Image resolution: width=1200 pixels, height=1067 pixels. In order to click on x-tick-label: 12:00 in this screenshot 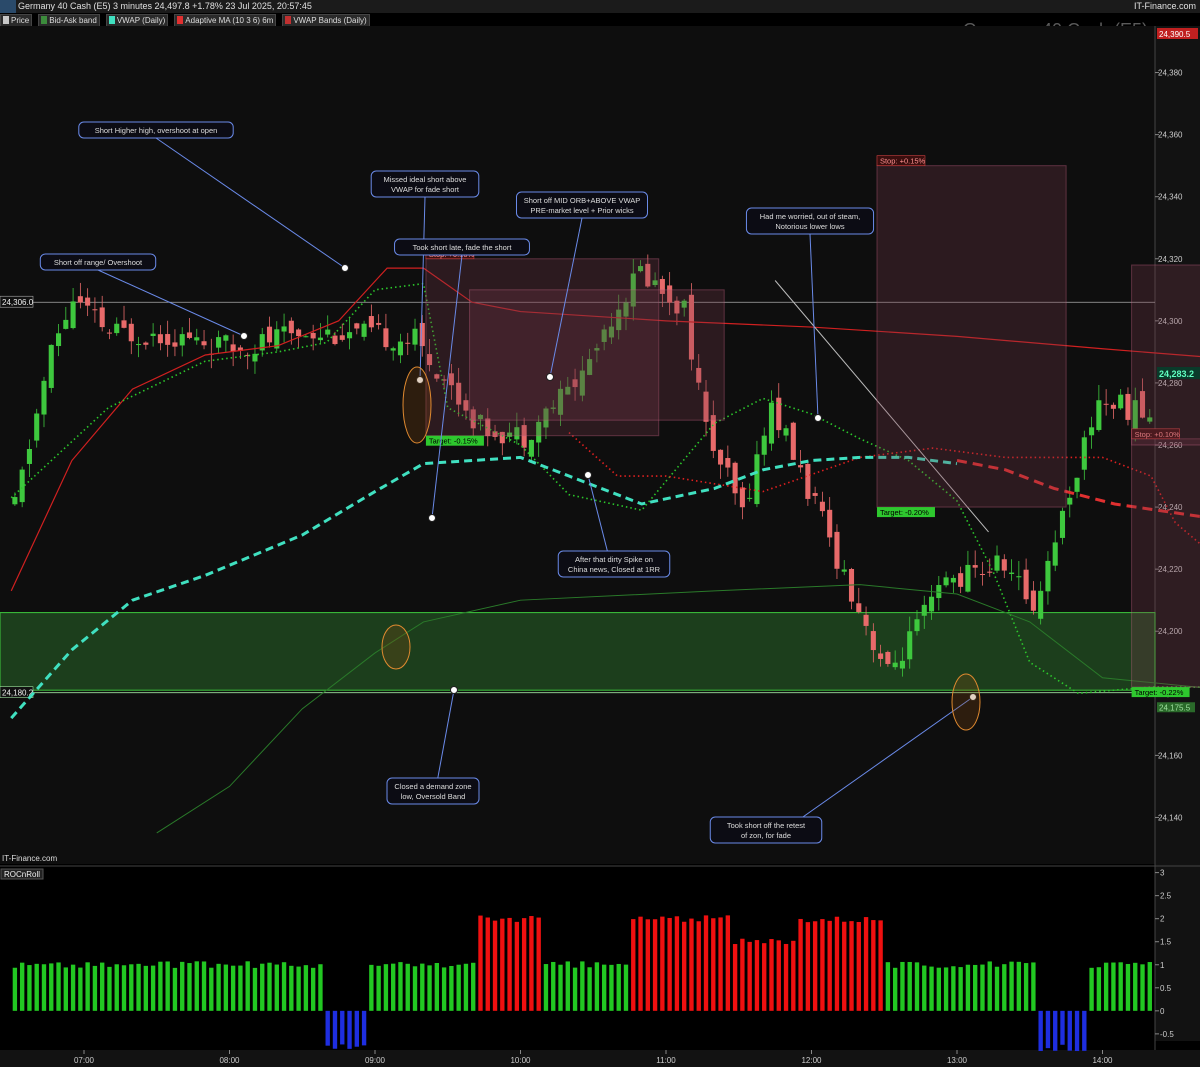, I will do `click(811, 1060)`.